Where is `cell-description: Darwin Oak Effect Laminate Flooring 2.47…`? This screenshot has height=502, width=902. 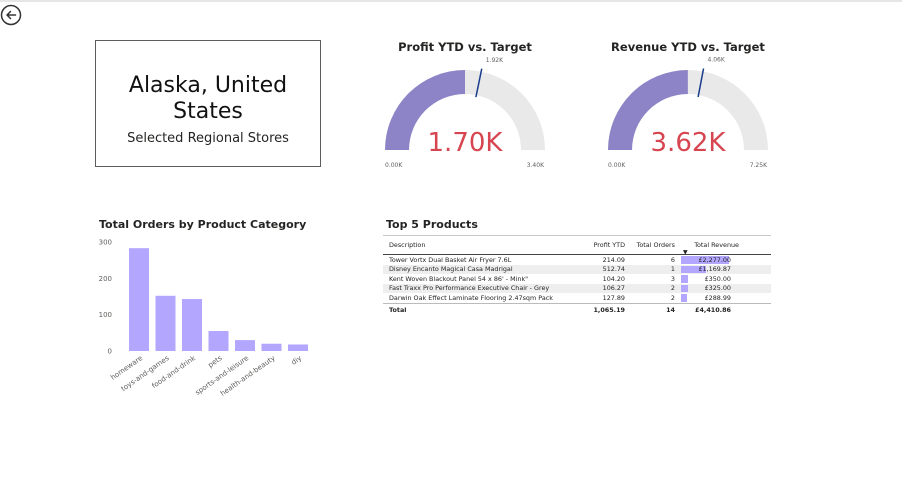
cell-description: Darwin Oak Effect Laminate Flooring 2.47… is located at coordinates (471, 297).